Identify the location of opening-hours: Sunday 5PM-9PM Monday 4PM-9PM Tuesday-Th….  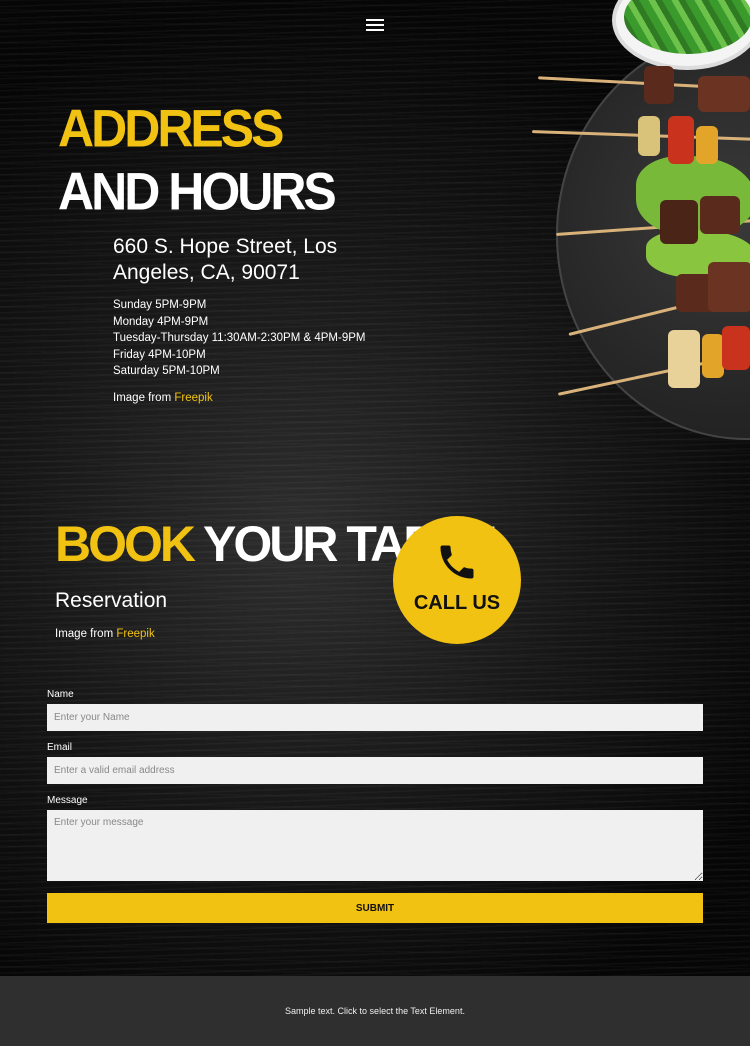
(239, 338).